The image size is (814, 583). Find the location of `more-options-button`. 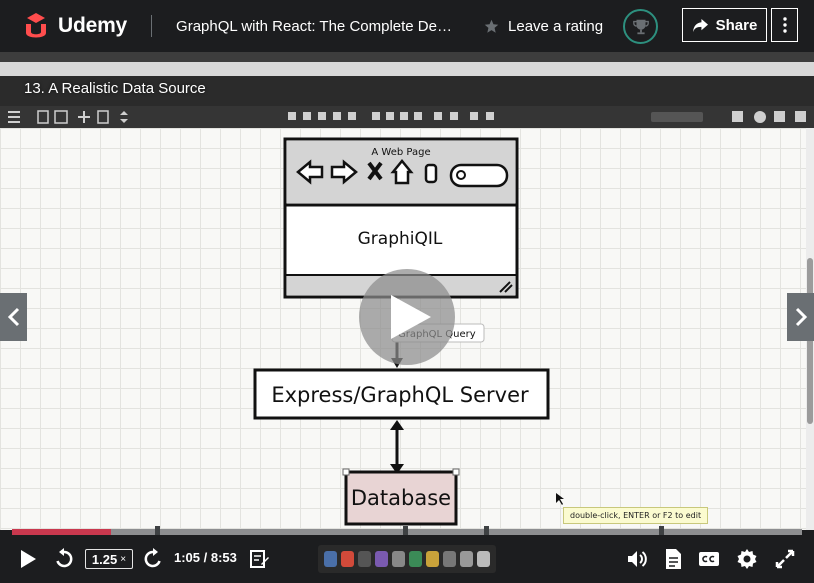

more-options-button is located at coordinates (784, 25).